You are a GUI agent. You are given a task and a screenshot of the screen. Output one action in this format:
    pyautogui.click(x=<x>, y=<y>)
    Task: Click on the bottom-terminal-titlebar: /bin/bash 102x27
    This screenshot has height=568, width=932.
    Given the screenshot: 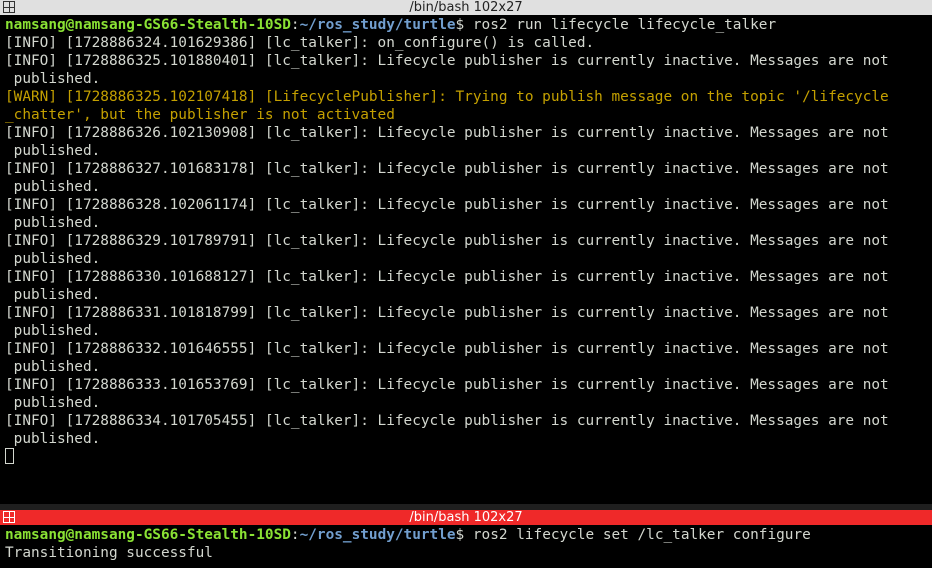 What is the action you would take?
    pyautogui.click(x=466, y=517)
    